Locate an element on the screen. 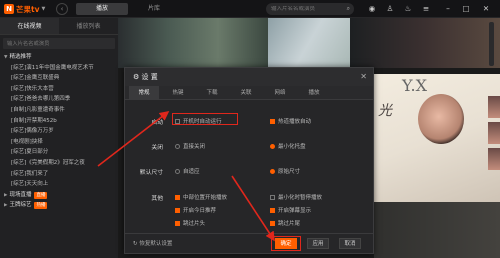 This screenshot has width=500, height=258. list-item-label: [综艺]天天向上 is located at coordinates (30, 184).